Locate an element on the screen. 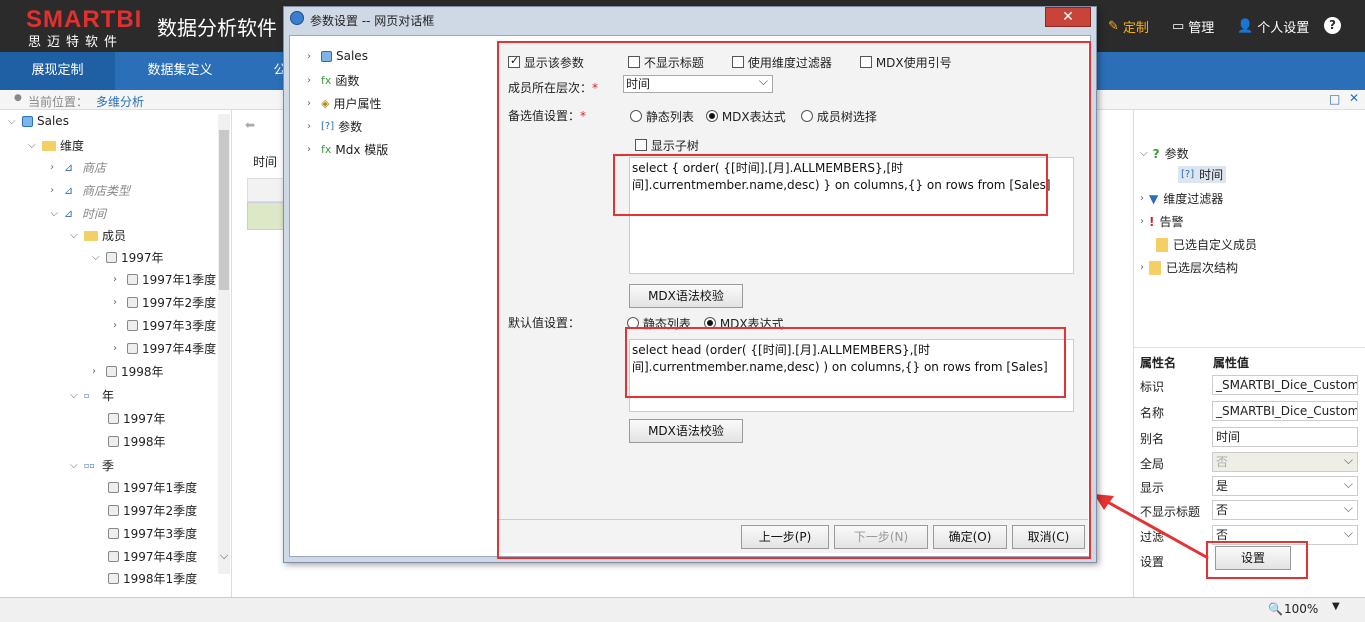  tree-node-dimension: ⌵ 维度 is located at coordinates (56, 145).